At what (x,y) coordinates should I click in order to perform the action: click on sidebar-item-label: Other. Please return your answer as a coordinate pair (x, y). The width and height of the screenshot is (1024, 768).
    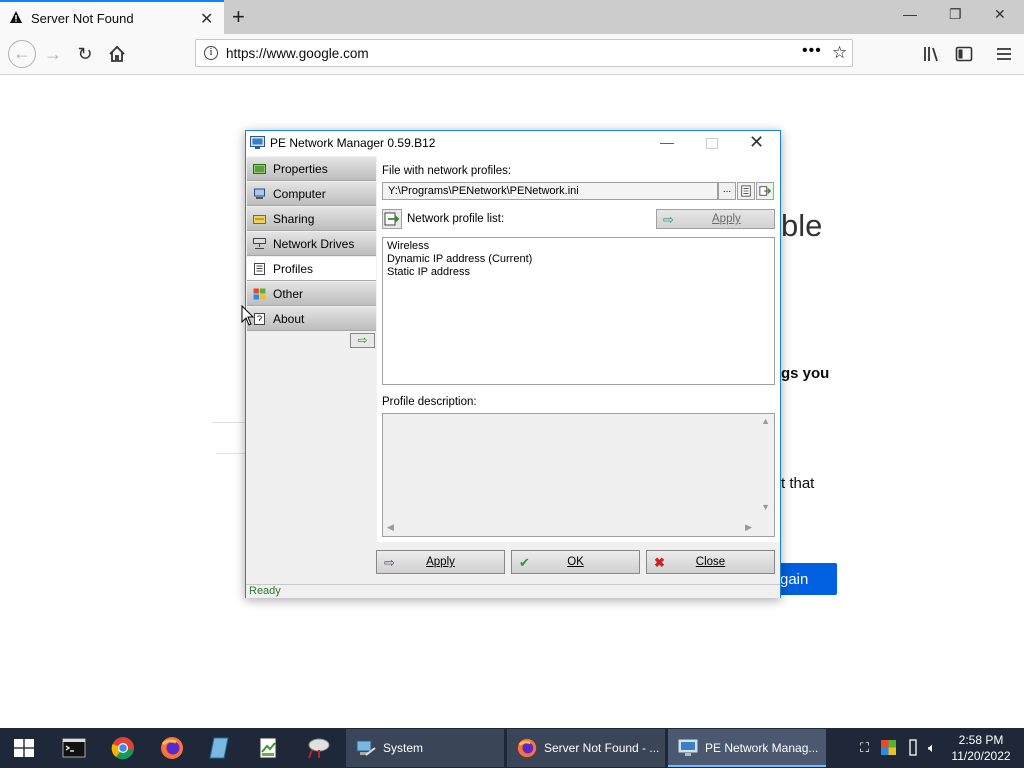
    Looking at the image, I should click on (288, 294).